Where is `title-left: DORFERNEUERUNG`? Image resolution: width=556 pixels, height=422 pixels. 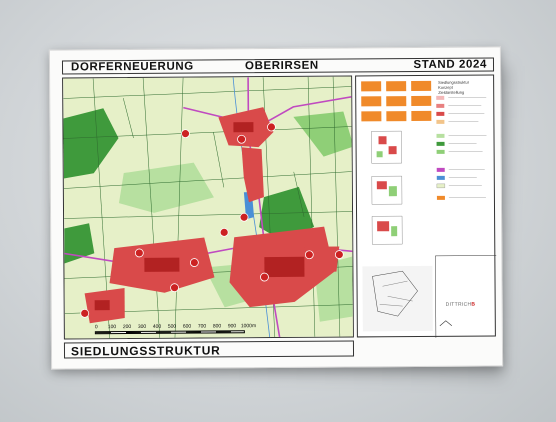 title-left: DORFERNEUERUNG is located at coordinates (132, 67).